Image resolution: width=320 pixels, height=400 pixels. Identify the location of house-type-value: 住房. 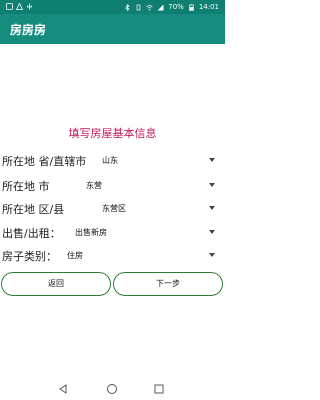
(75, 255).